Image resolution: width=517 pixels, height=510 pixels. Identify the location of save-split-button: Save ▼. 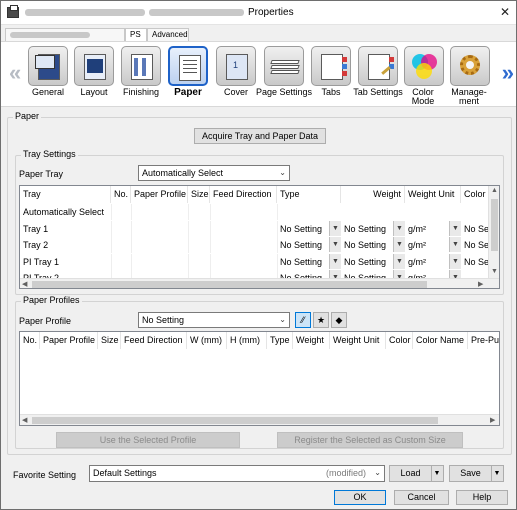
(476, 473).